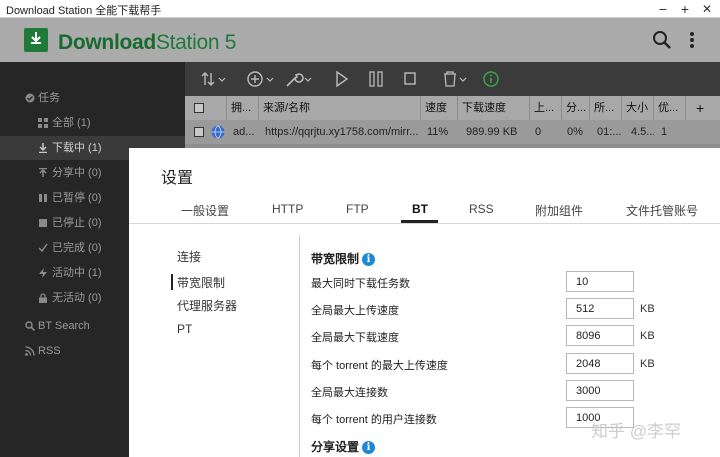  Describe the element at coordinates (692, 40) in the screenshot. I see `more-menu-icon` at that location.